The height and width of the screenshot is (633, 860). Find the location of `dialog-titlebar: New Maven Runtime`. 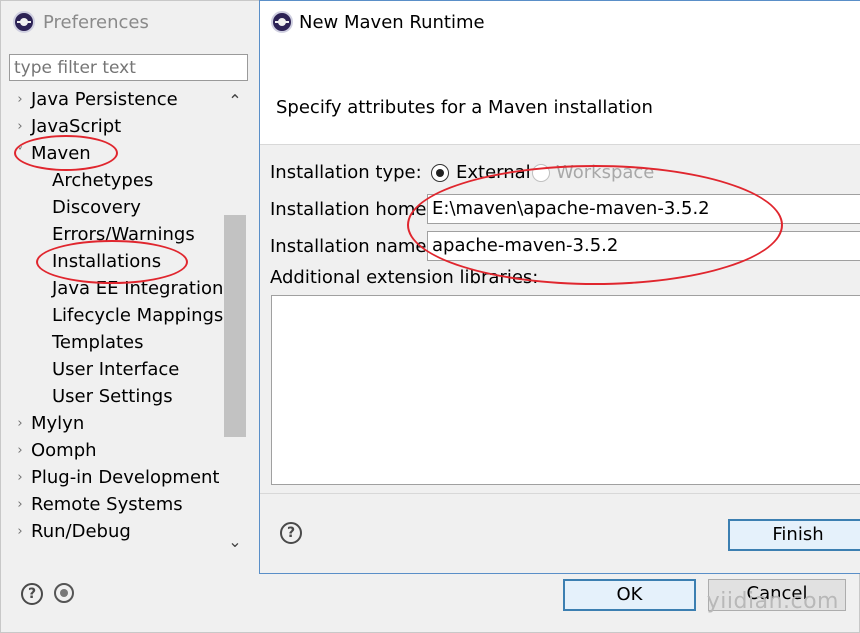

dialog-titlebar: New Maven Runtime is located at coordinates (560, 22).